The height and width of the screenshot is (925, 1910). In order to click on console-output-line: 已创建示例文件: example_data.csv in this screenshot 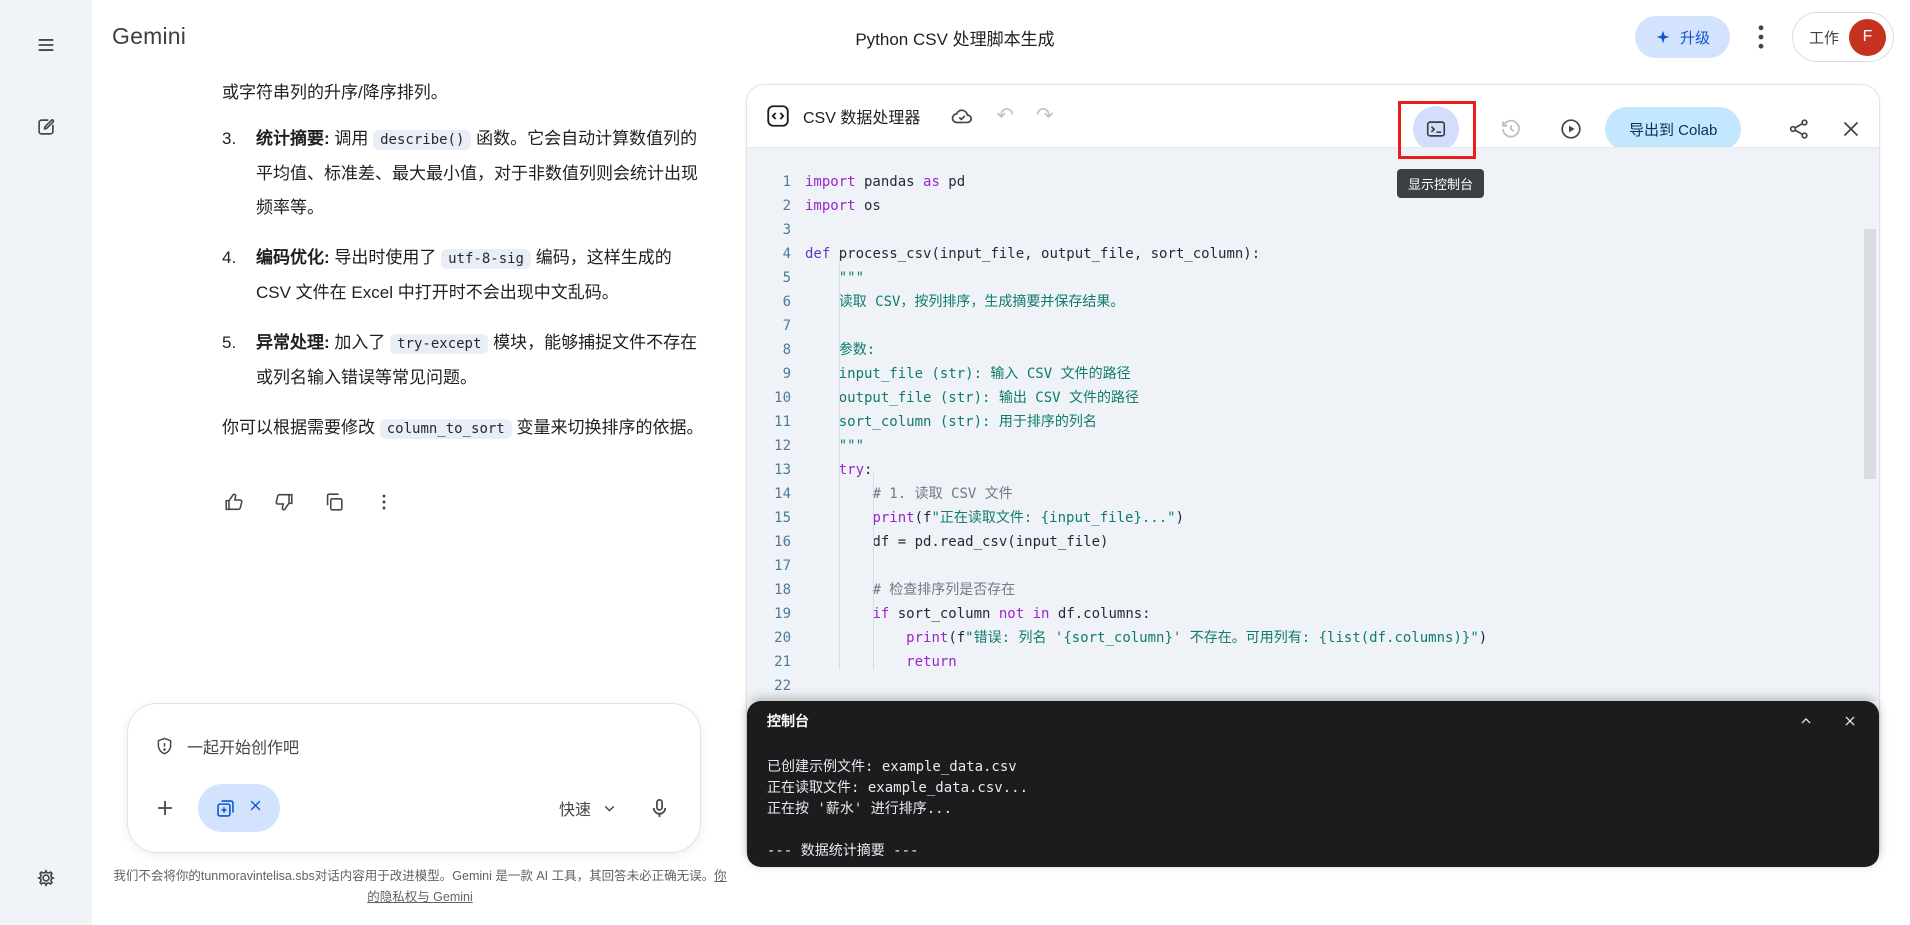, I will do `click(892, 767)`.